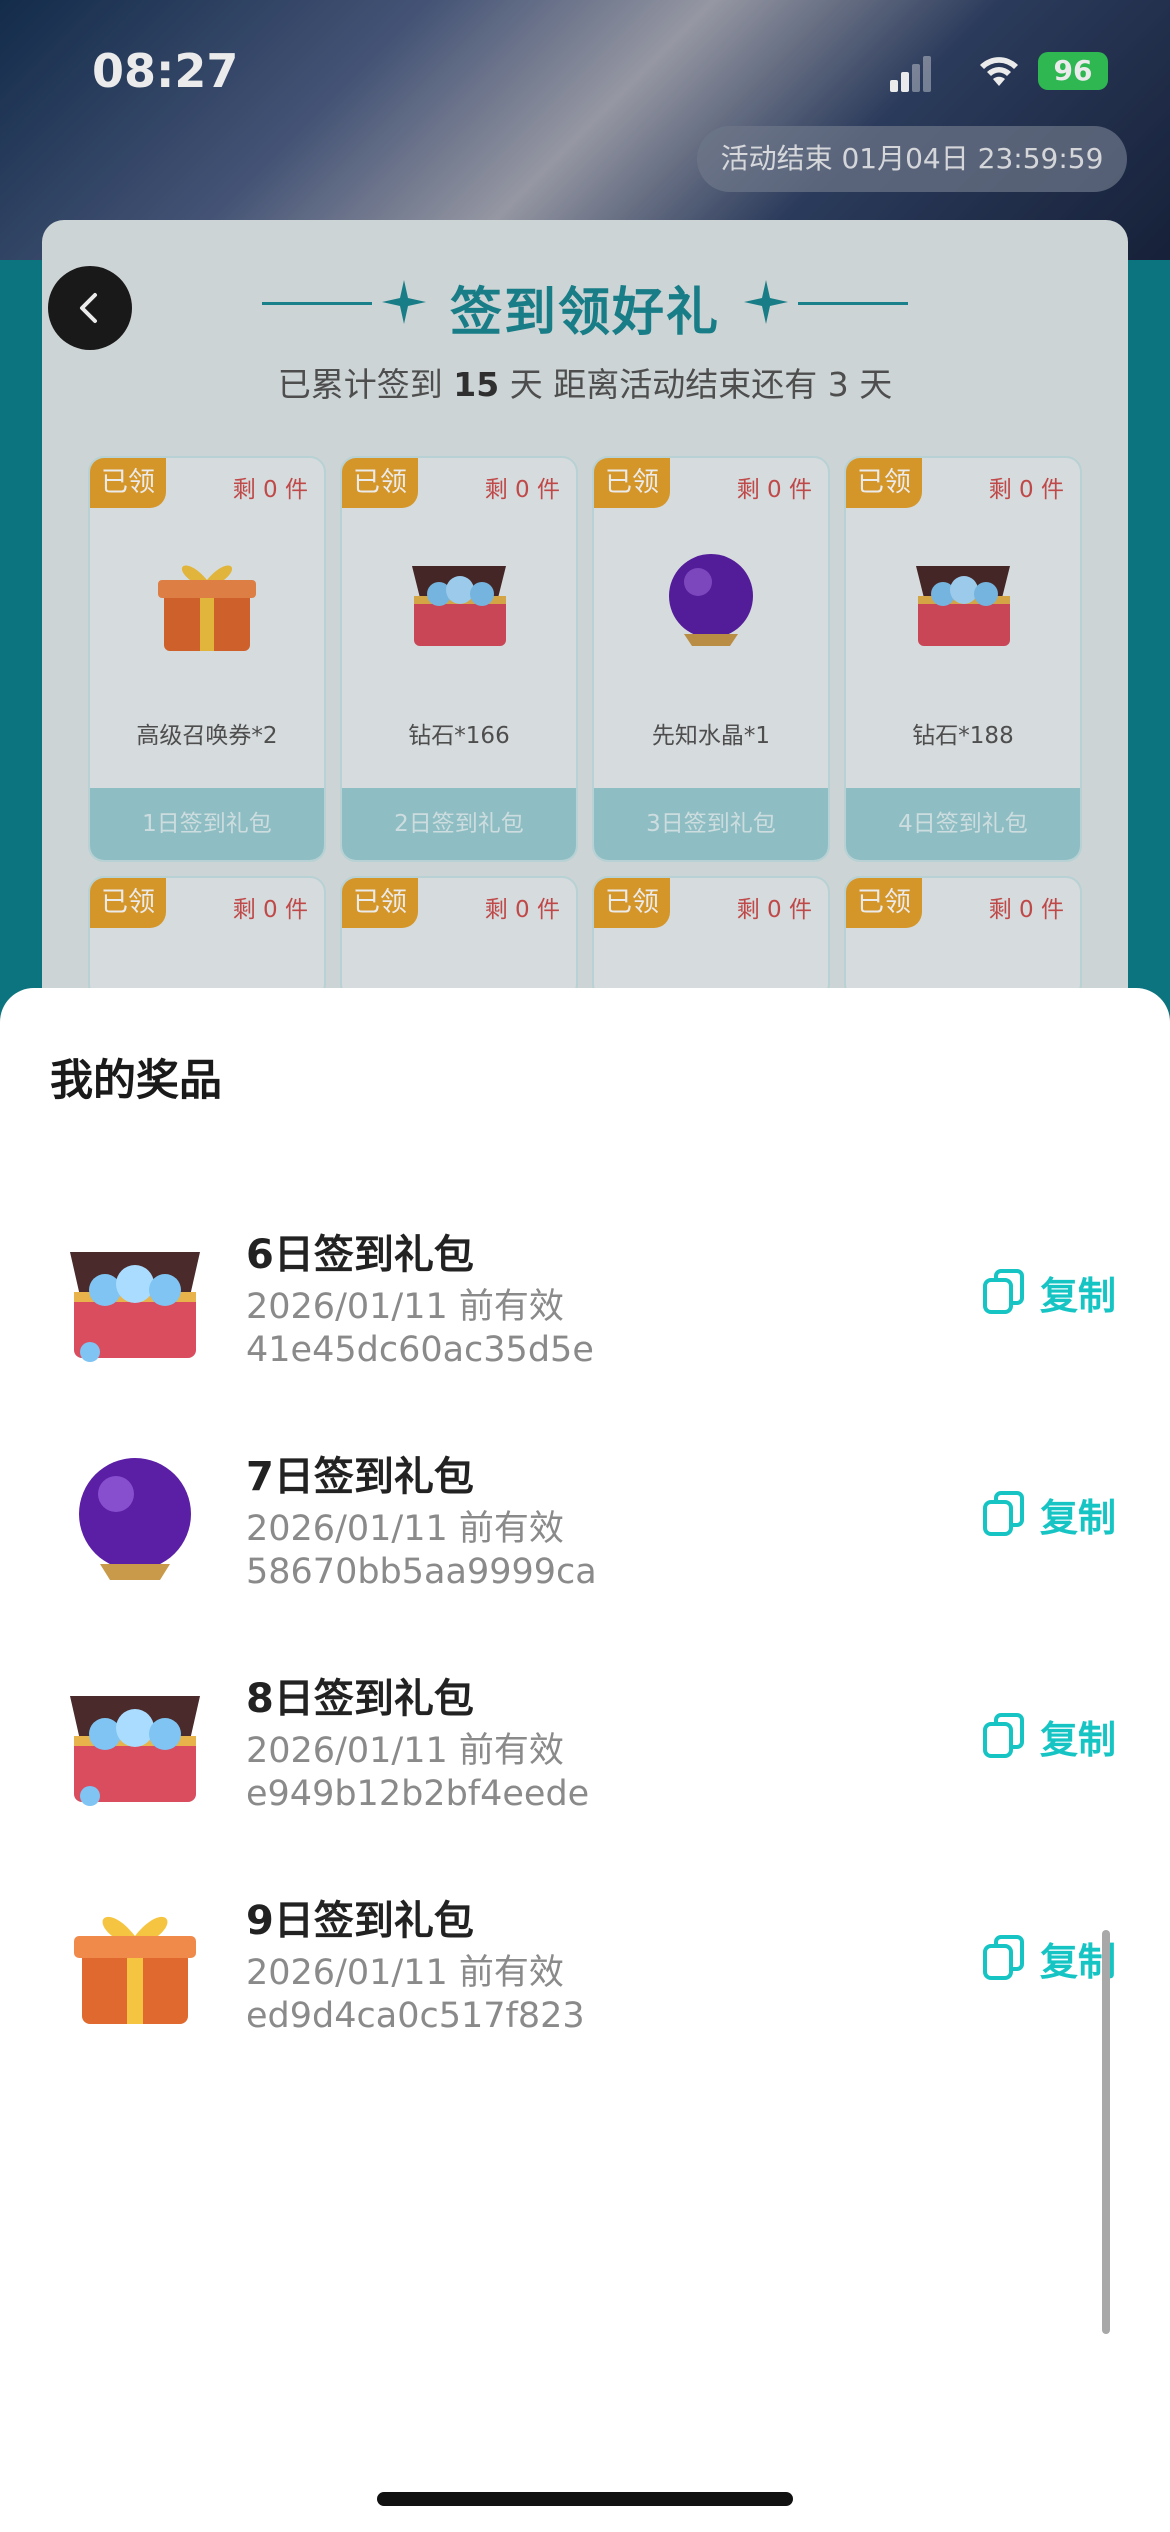  What do you see at coordinates (963, 736) in the screenshot?
I see `reward-name: 钻石*188` at bounding box center [963, 736].